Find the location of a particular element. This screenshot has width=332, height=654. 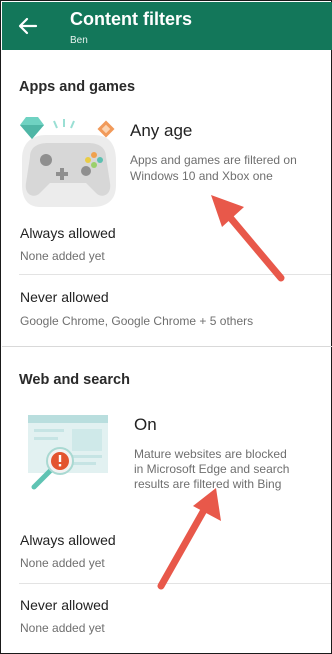

annotation-arrow-web is located at coordinates (189, 539).